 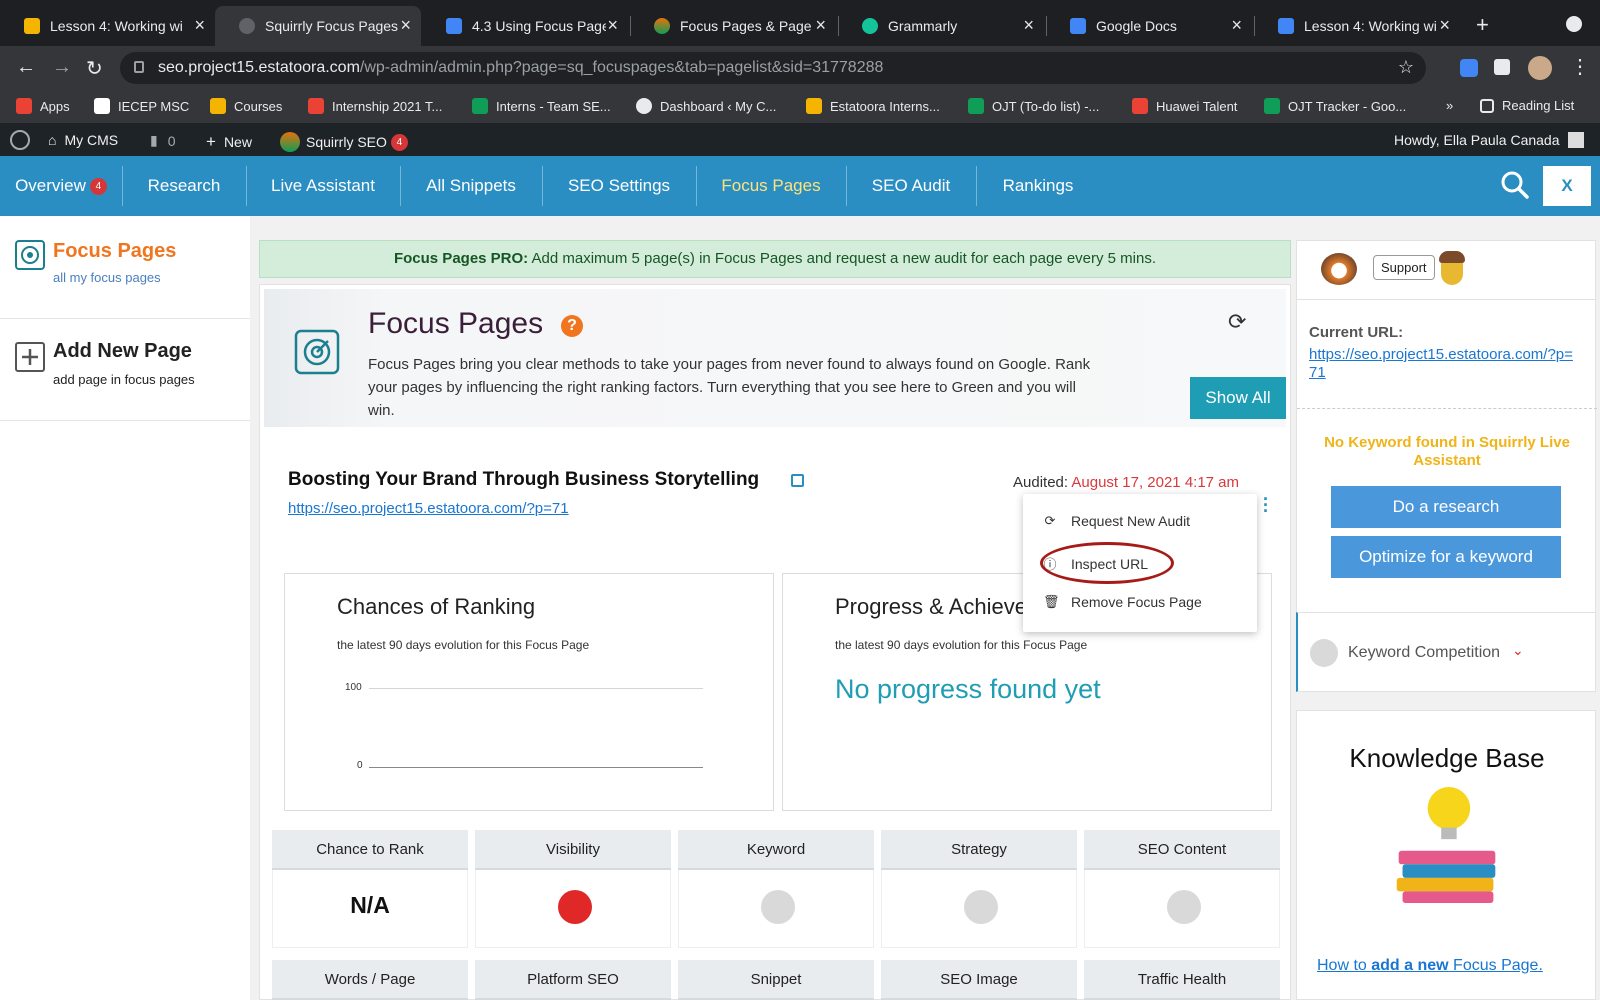 I want to click on nav-overview: Overview 4, so click(x=61, y=186).